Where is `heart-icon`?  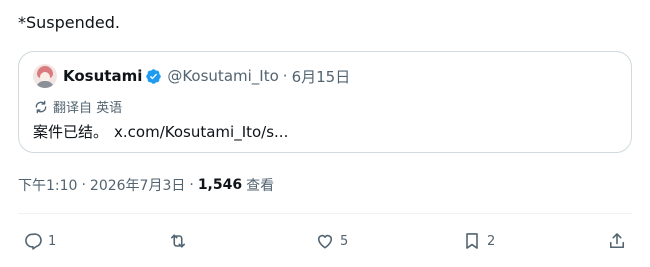
heart-icon is located at coordinates (325, 241).